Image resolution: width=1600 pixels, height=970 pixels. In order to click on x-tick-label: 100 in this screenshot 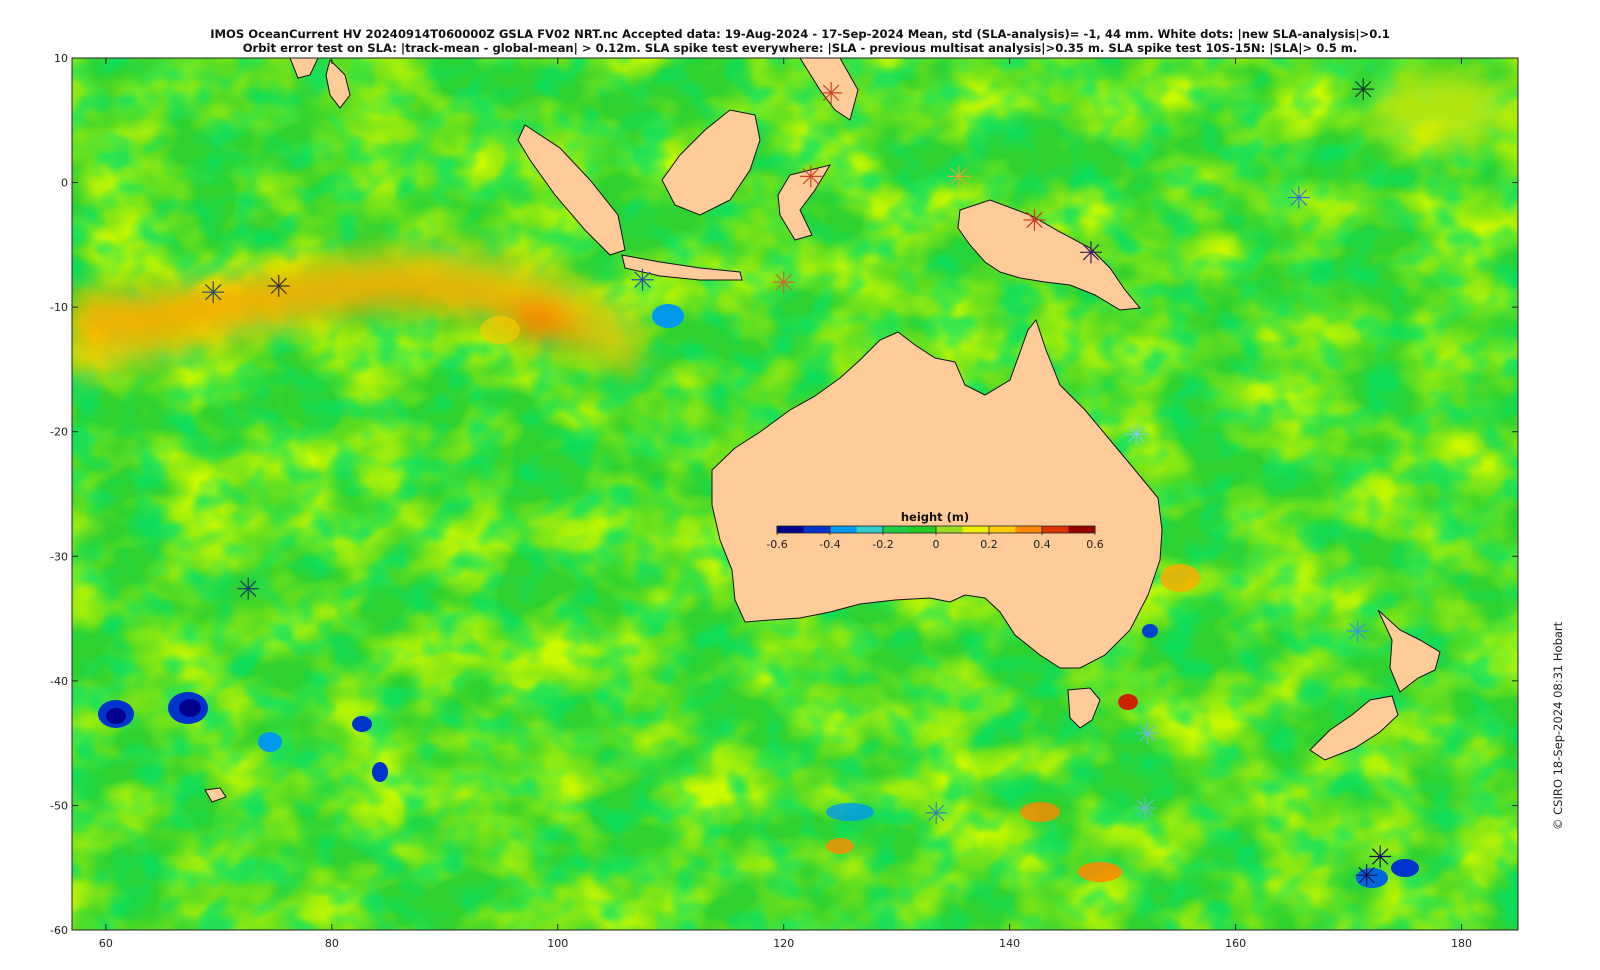, I will do `click(557, 943)`.